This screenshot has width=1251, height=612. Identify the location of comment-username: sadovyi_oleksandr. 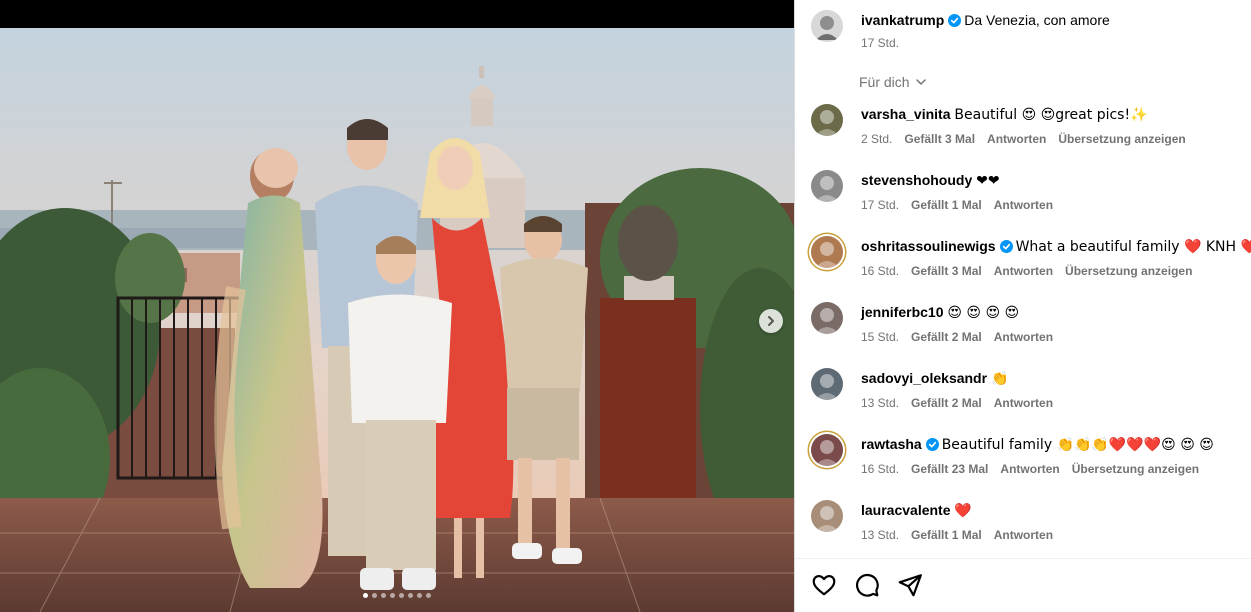
(924, 378).